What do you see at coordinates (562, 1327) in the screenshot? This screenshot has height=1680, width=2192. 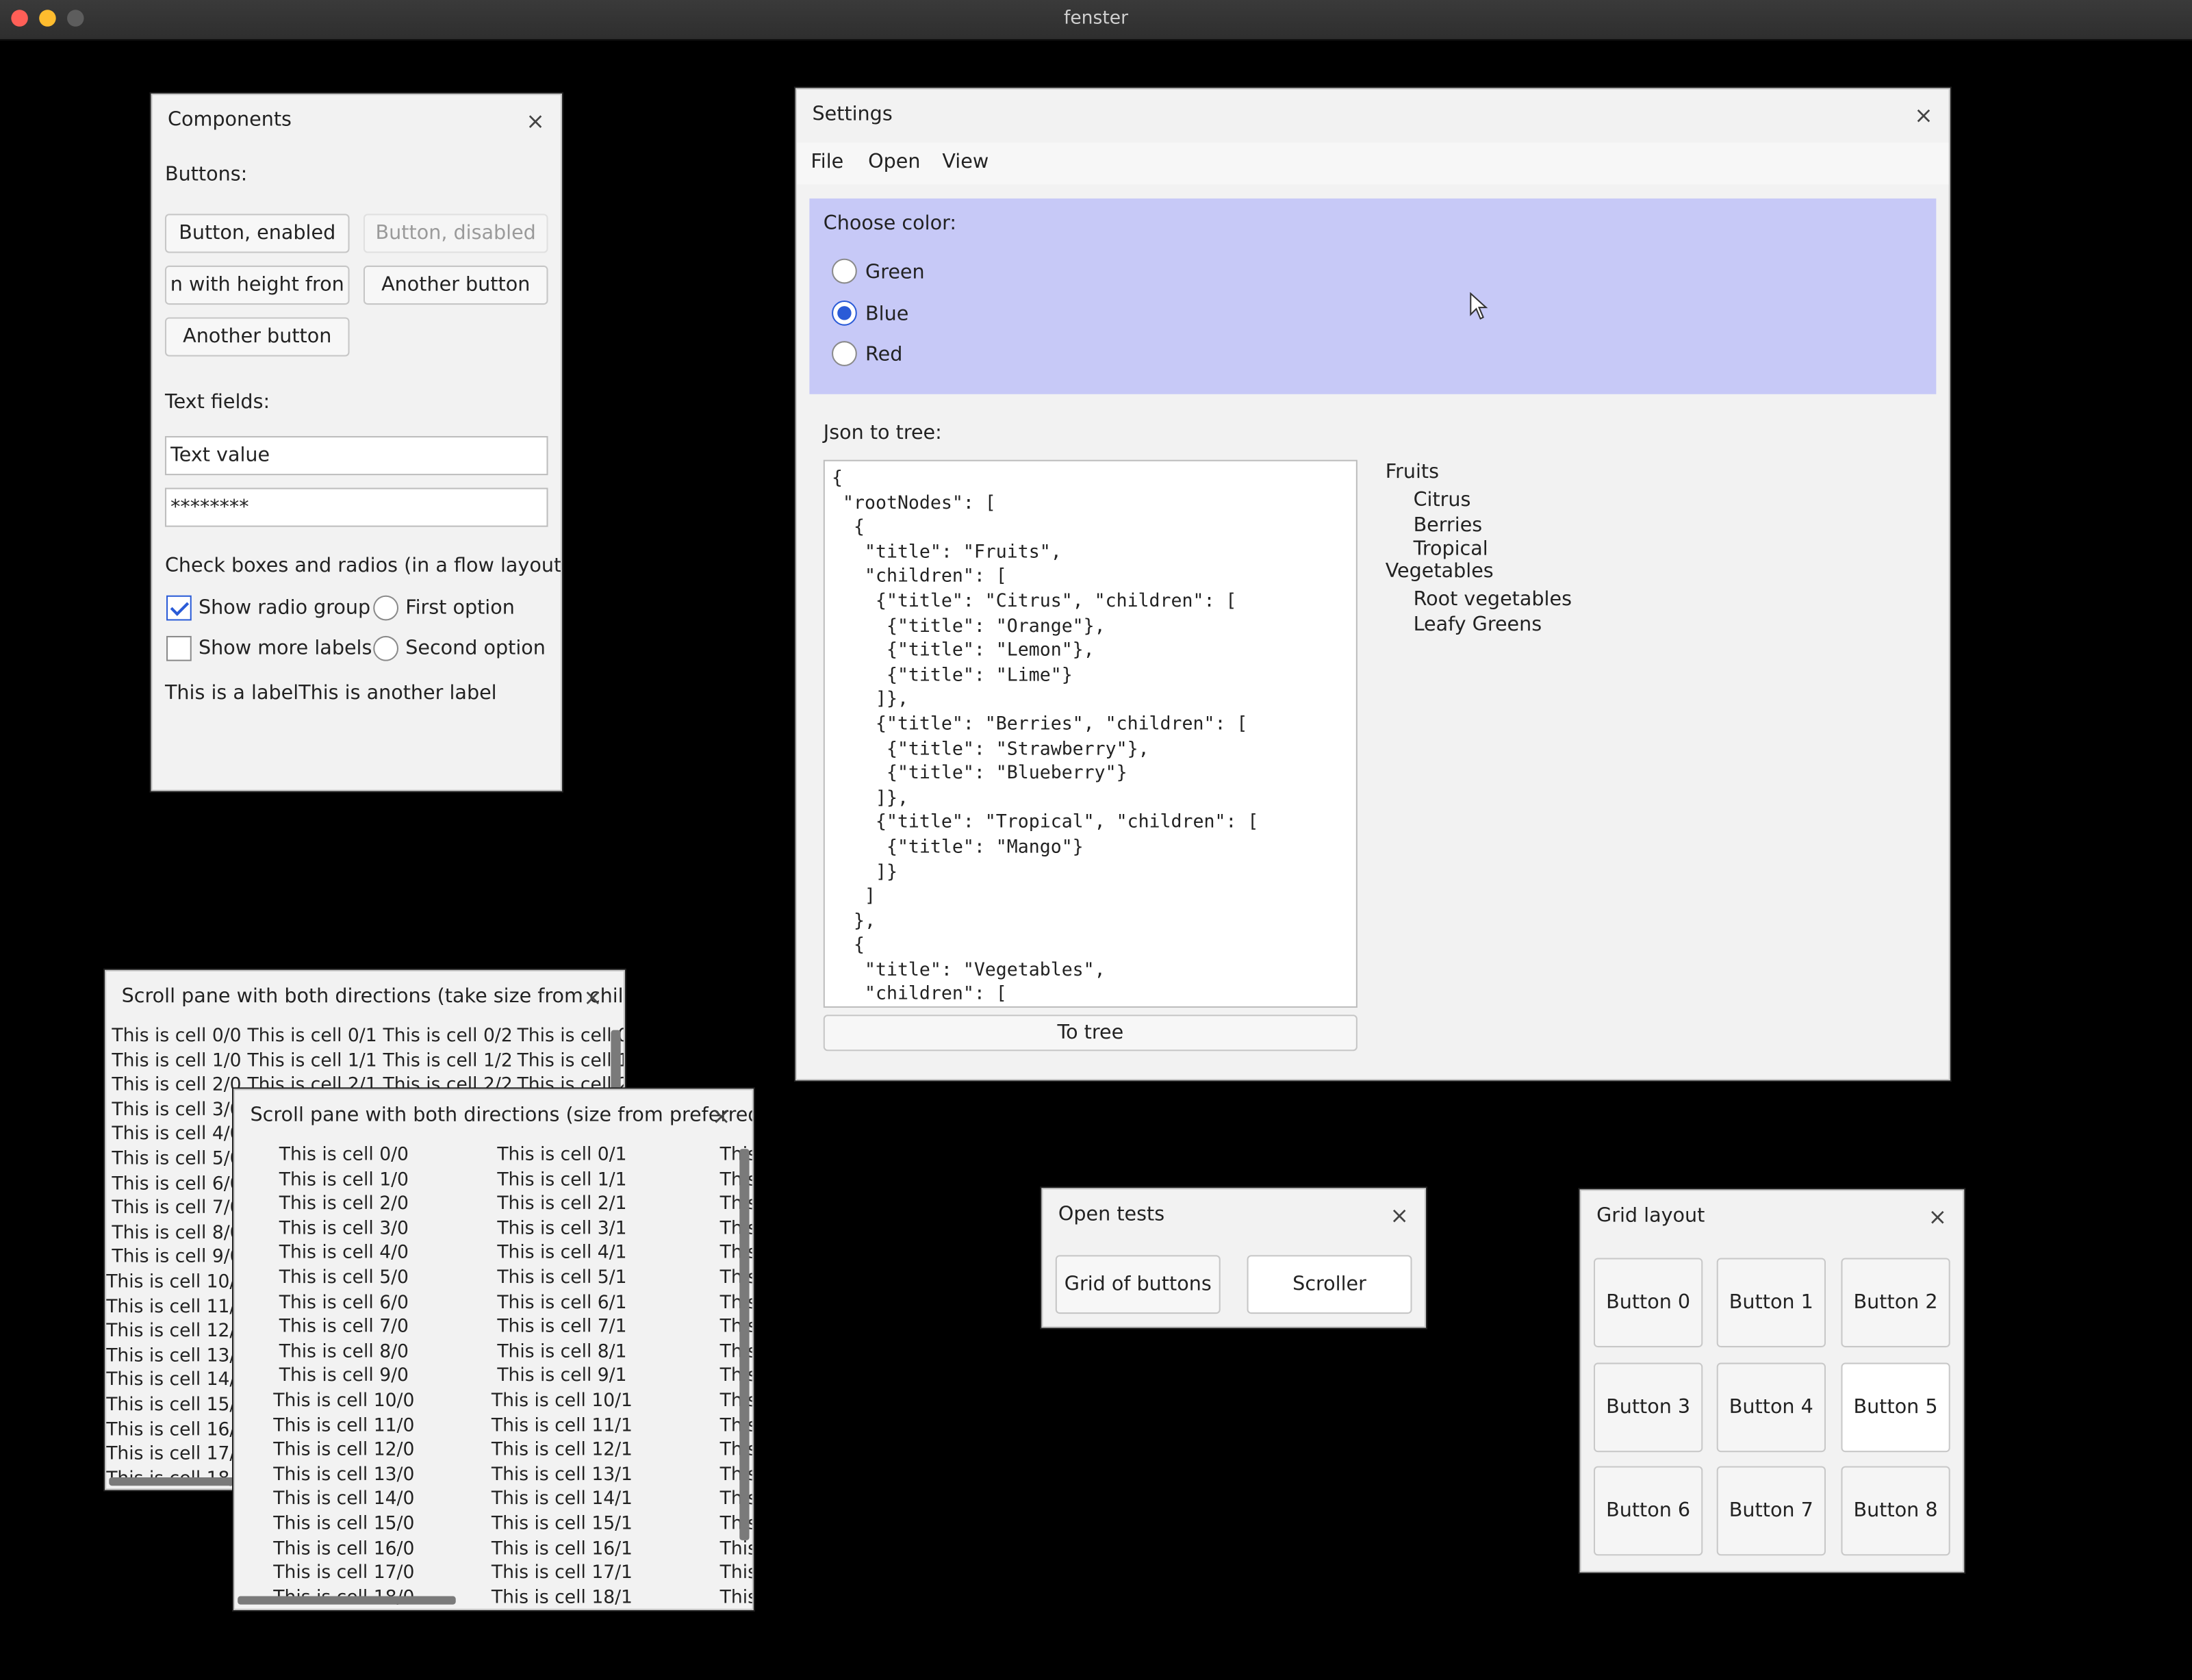 I see `table-cell: This is cell 7/1` at bounding box center [562, 1327].